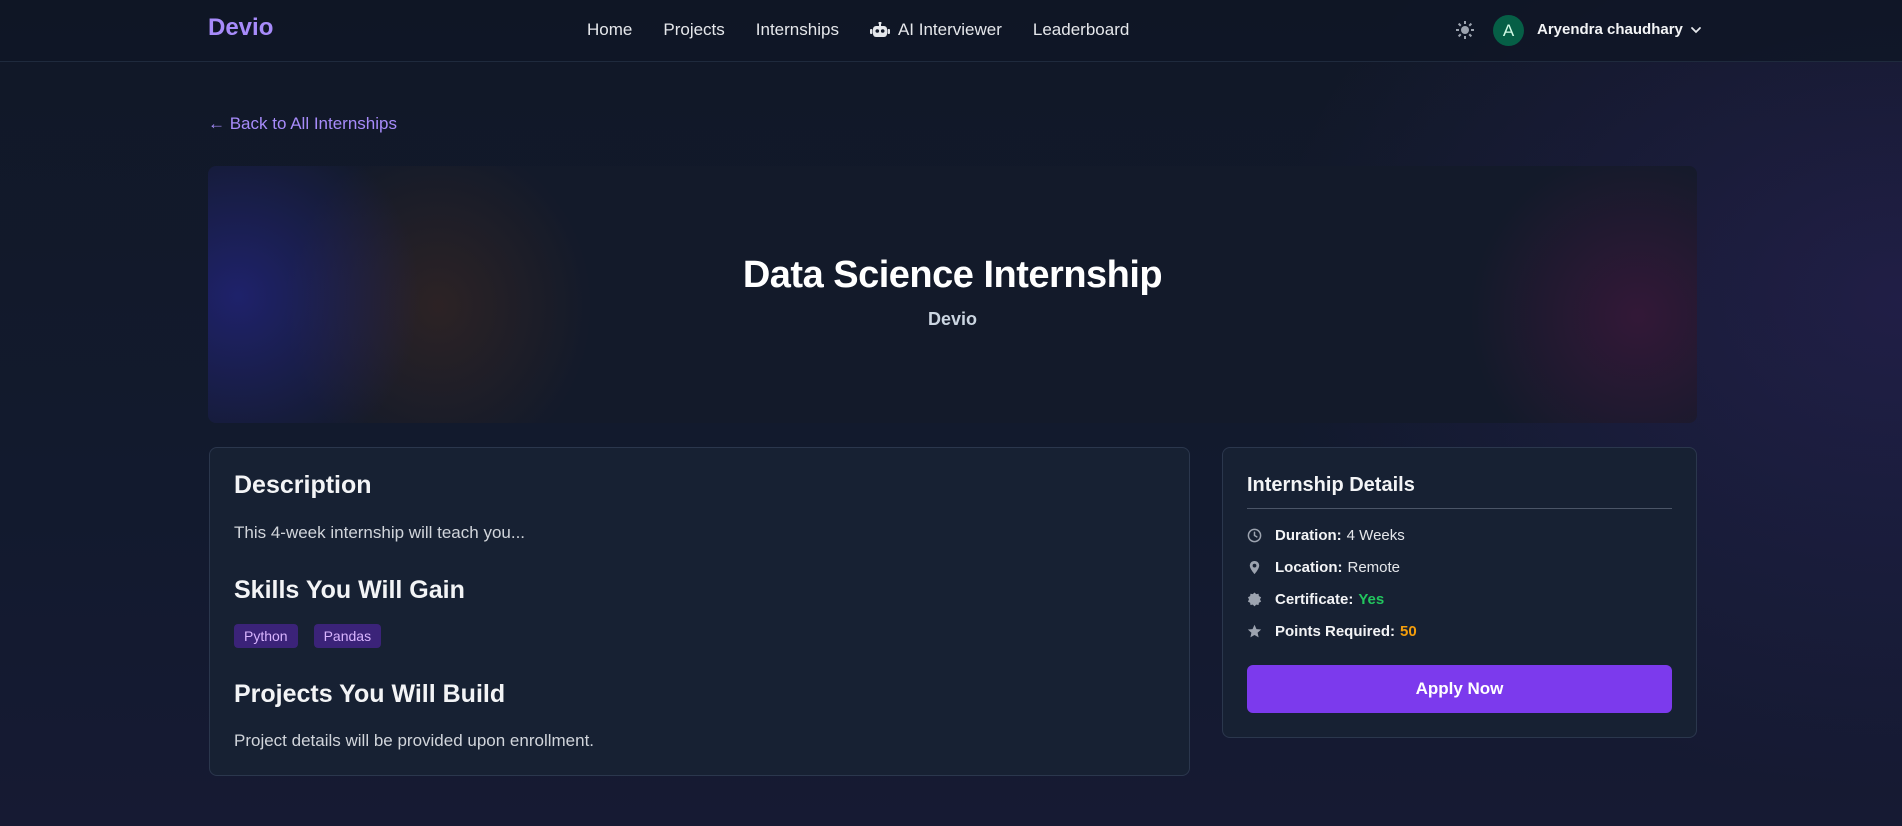 Image resolution: width=1902 pixels, height=826 pixels. What do you see at coordinates (370, 694) in the screenshot?
I see `projects-heading: Projects You Will Build` at bounding box center [370, 694].